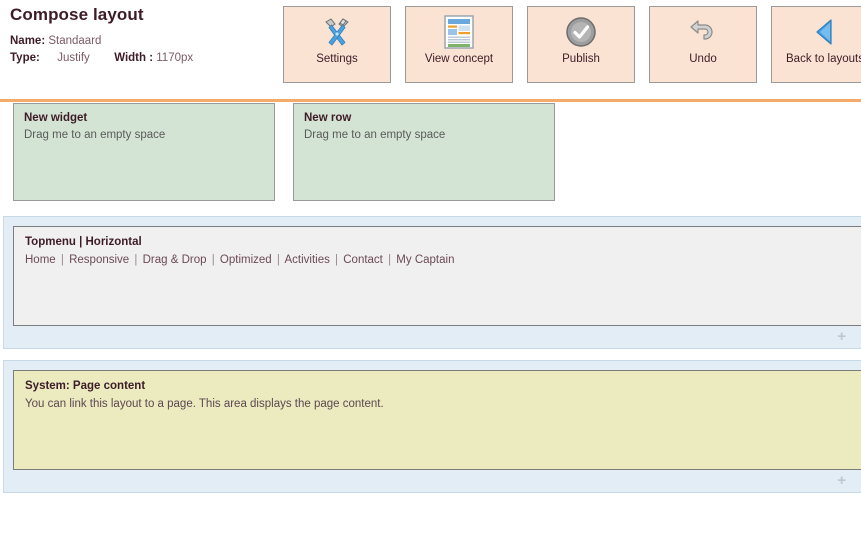  I want to click on layout-name-value: Standaard, so click(75, 41).